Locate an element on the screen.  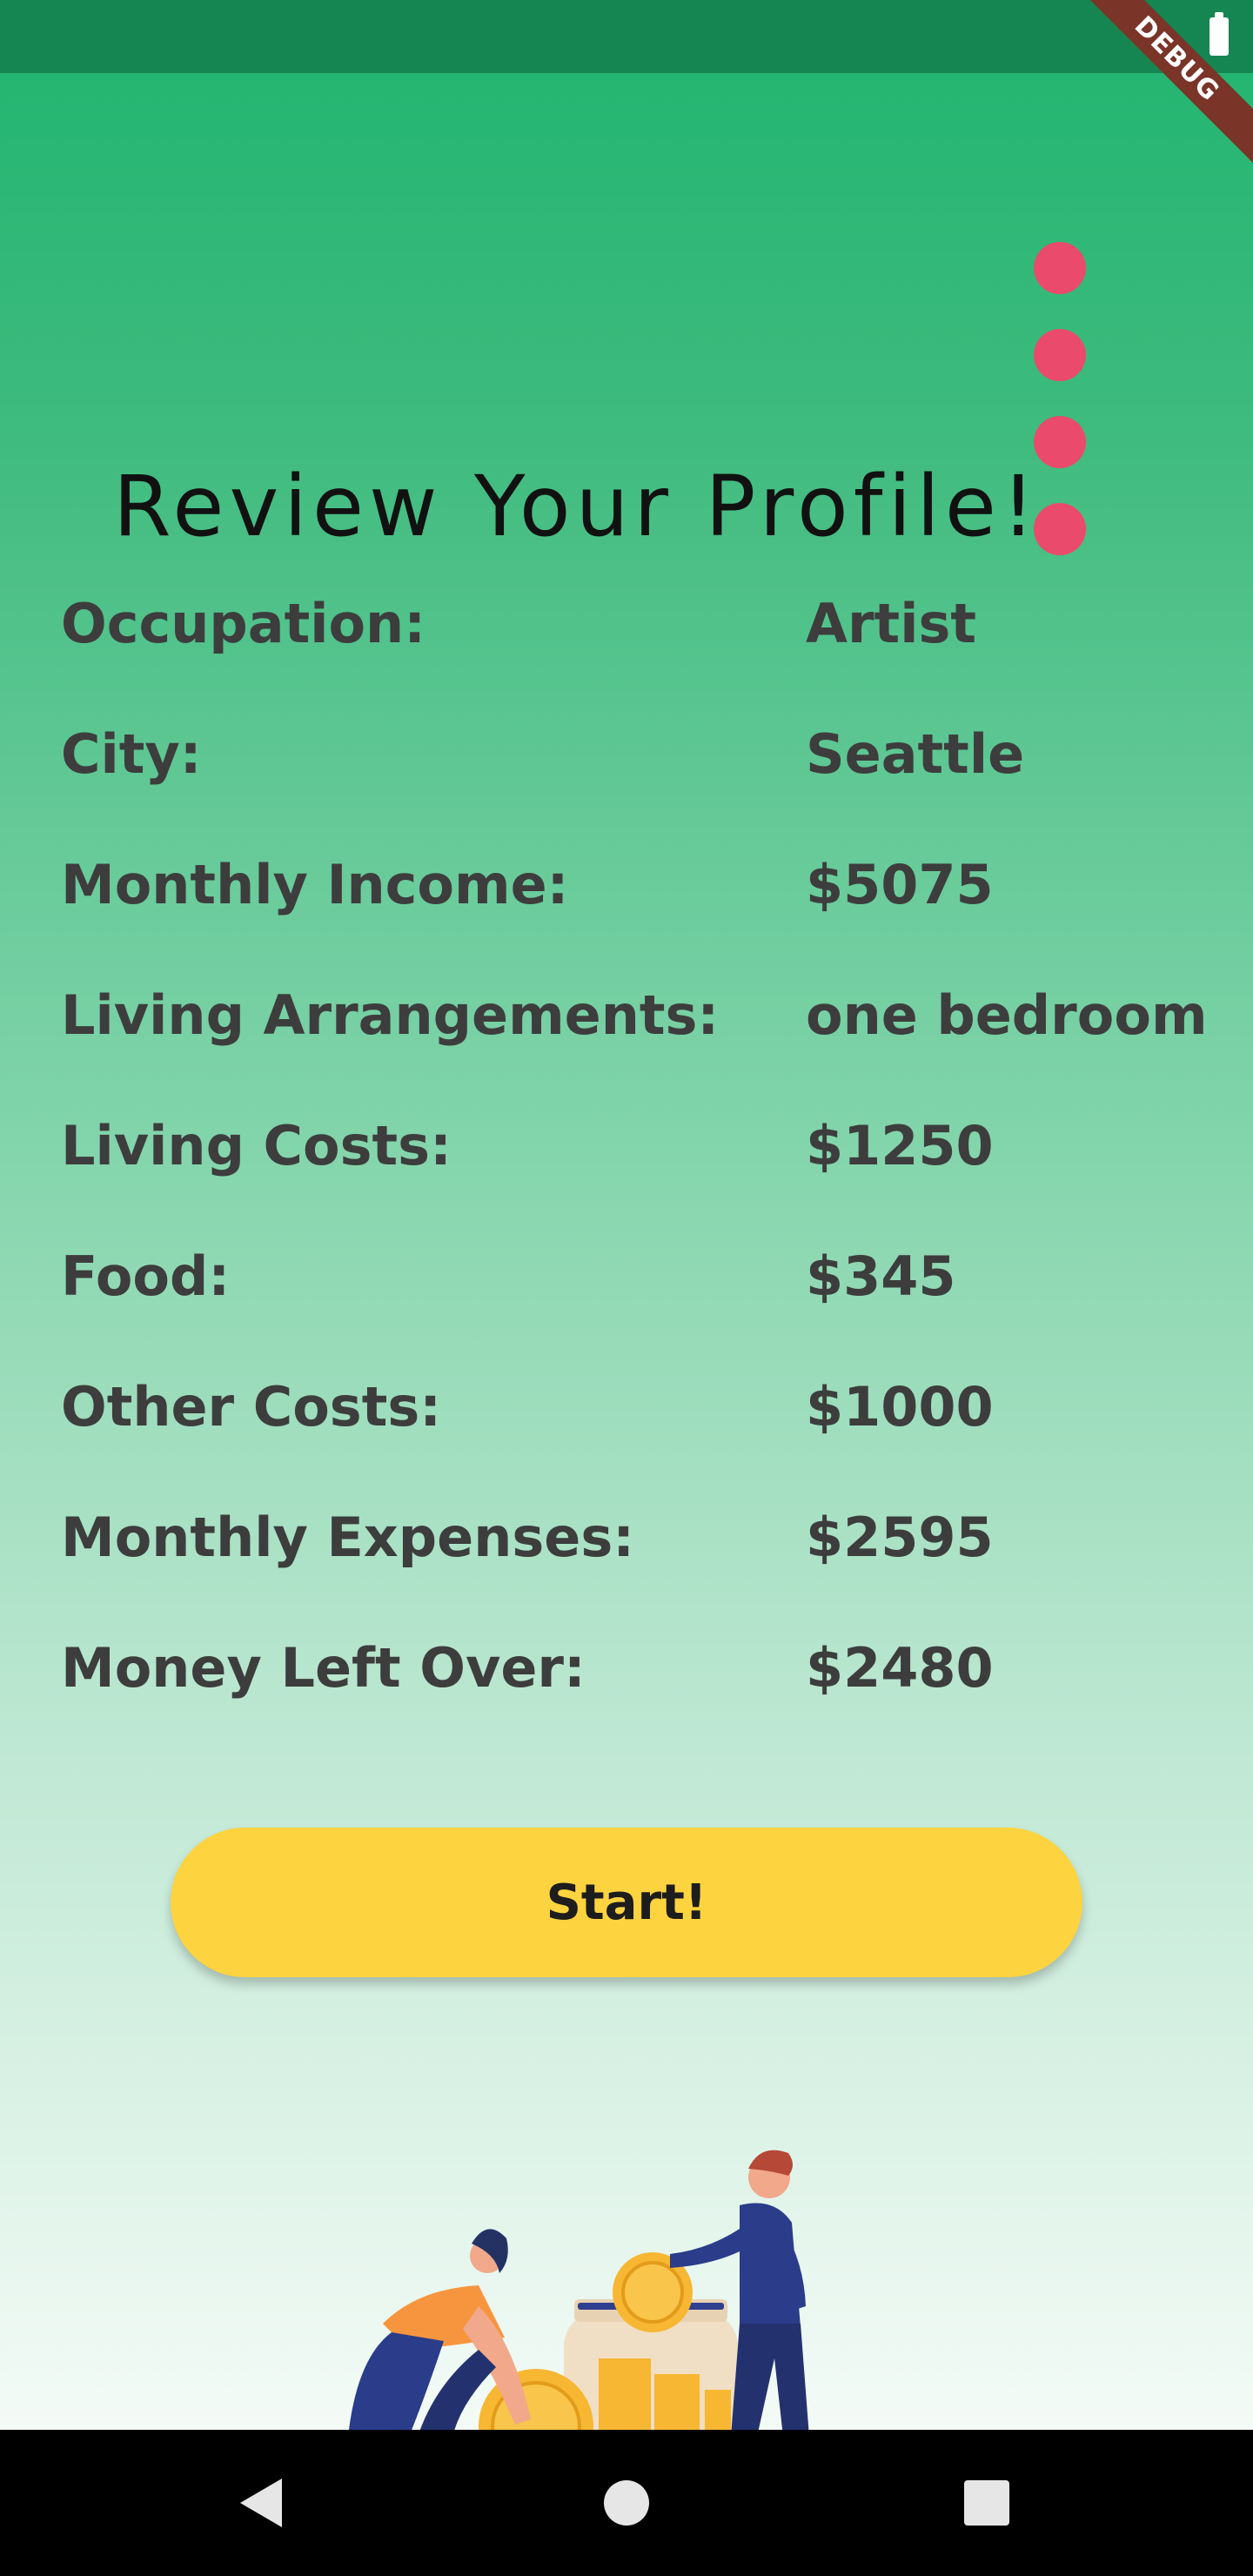
profile-row-other-costs: Other Costs: $1000 is located at coordinates (644, 1441).